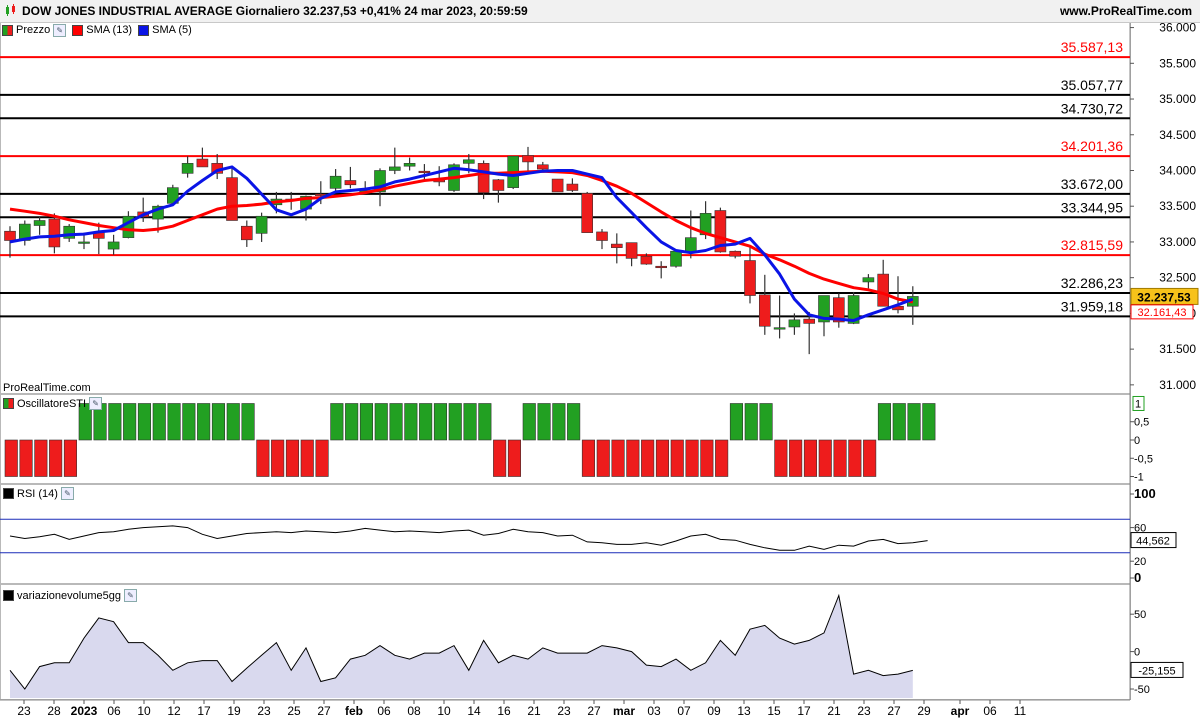 Image resolution: width=1200 pixels, height=720 pixels. Describe the element at coordinates (468, 538) in the screenshot. I see `rsi-line` at that location.